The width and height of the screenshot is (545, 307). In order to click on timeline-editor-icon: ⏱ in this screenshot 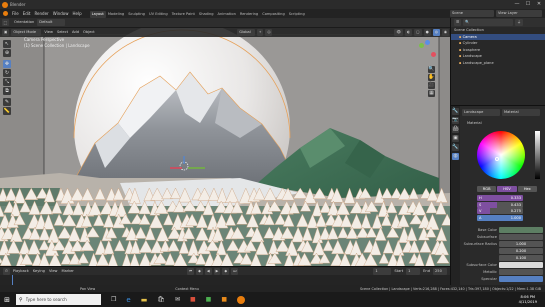, I will do `click(6, 271)`.